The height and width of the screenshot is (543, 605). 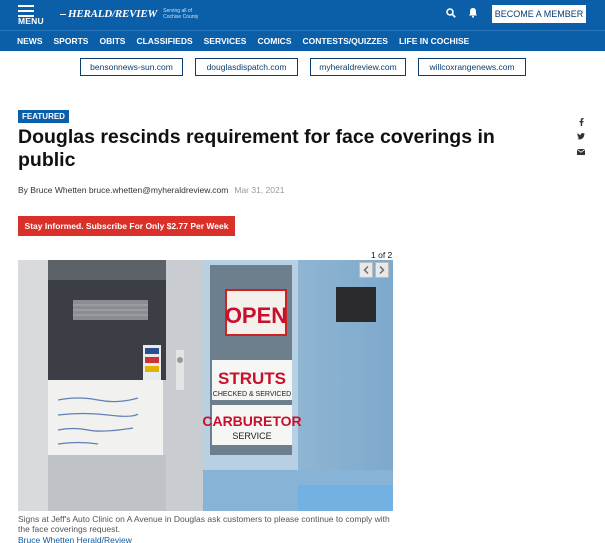 I want to click on nav-item-contests-quizzes: CONTESTS/QUIZZES, so click(x=344, y=41).